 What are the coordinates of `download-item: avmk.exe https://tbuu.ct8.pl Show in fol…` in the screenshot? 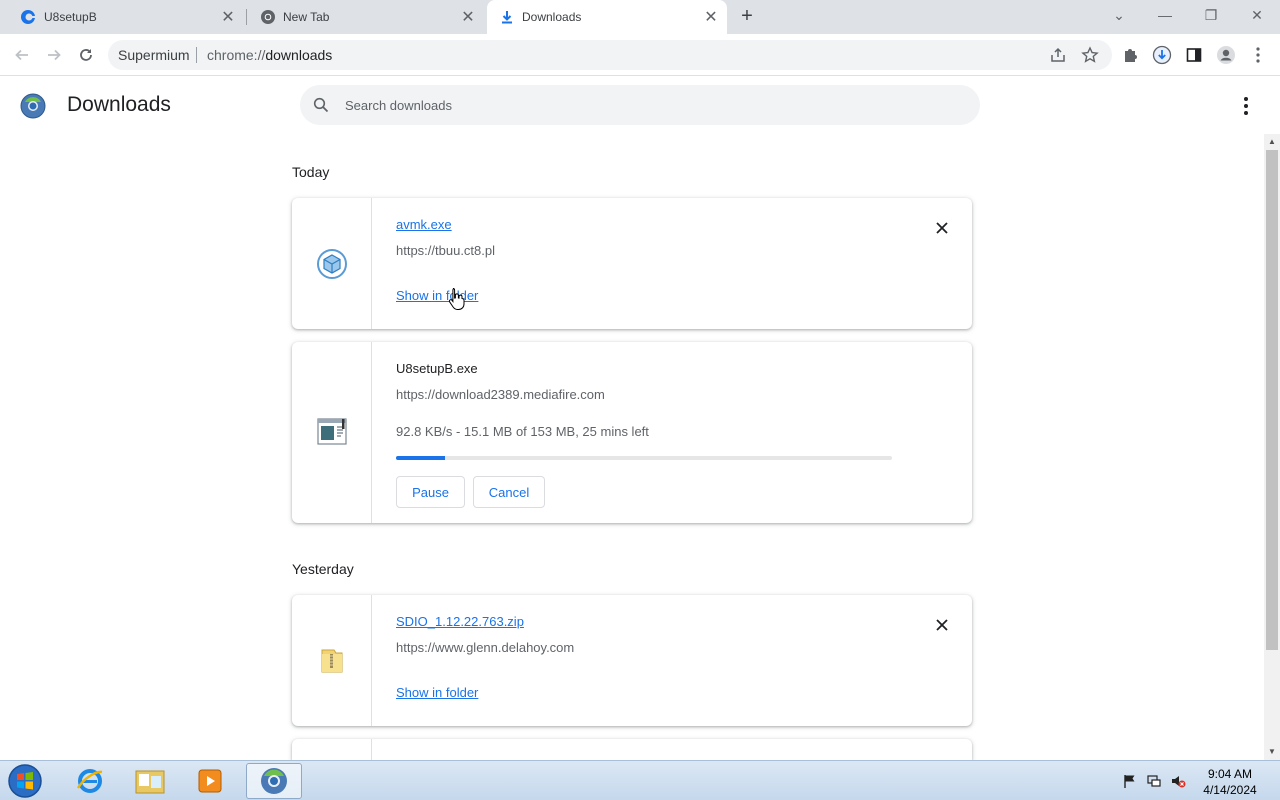 It's located at (632, 263).